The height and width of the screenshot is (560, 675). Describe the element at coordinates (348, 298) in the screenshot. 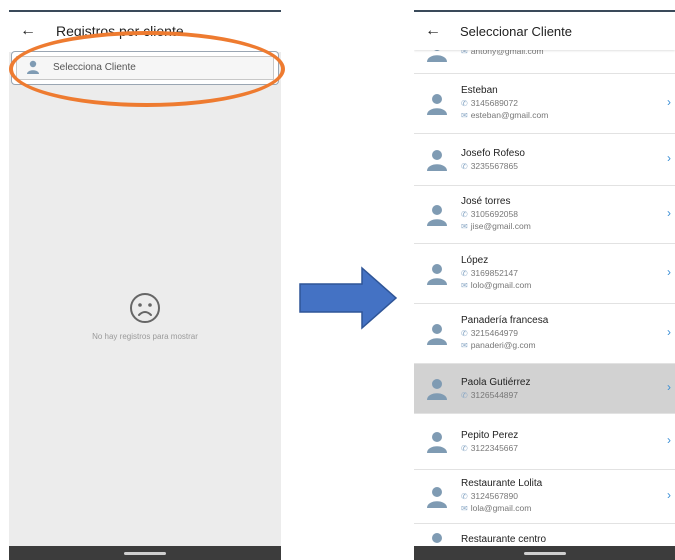

I see `transition-arrow` at that location.